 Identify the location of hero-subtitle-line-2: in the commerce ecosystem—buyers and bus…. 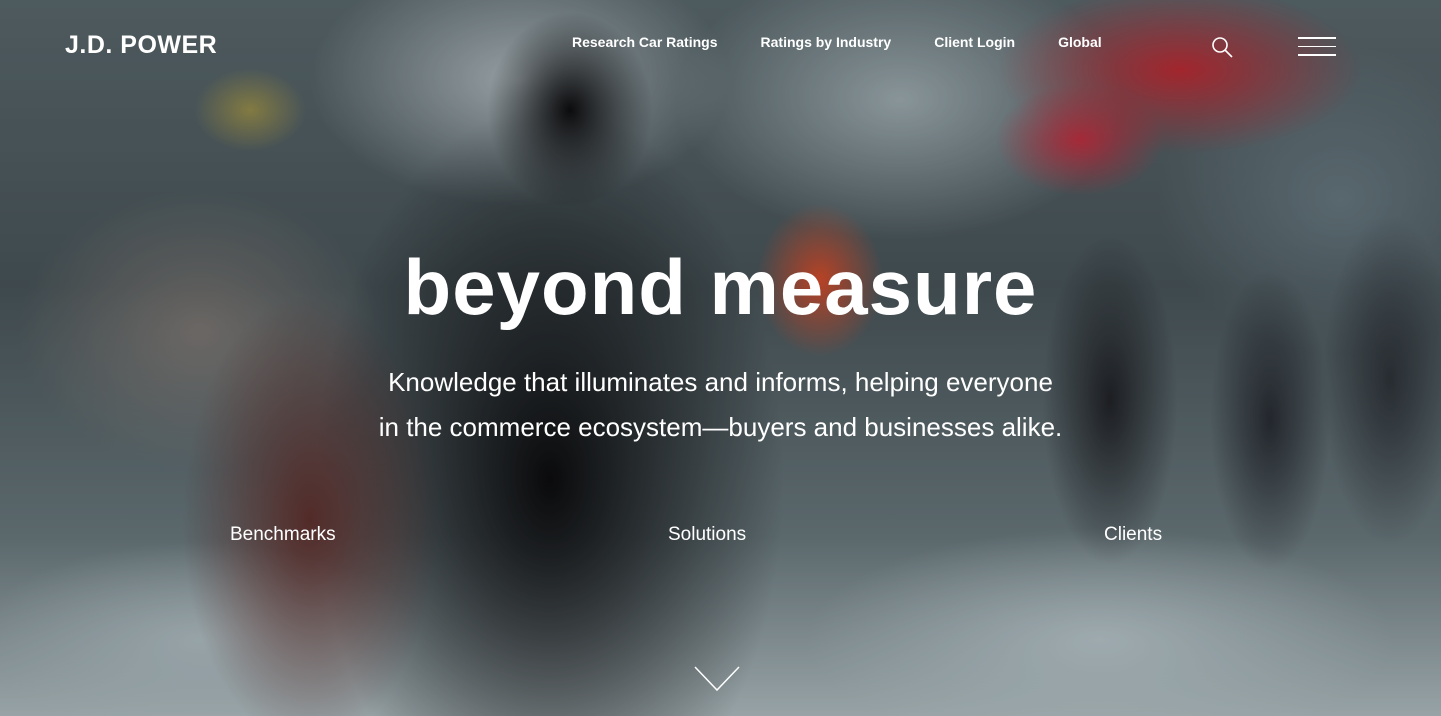
(720, 427).